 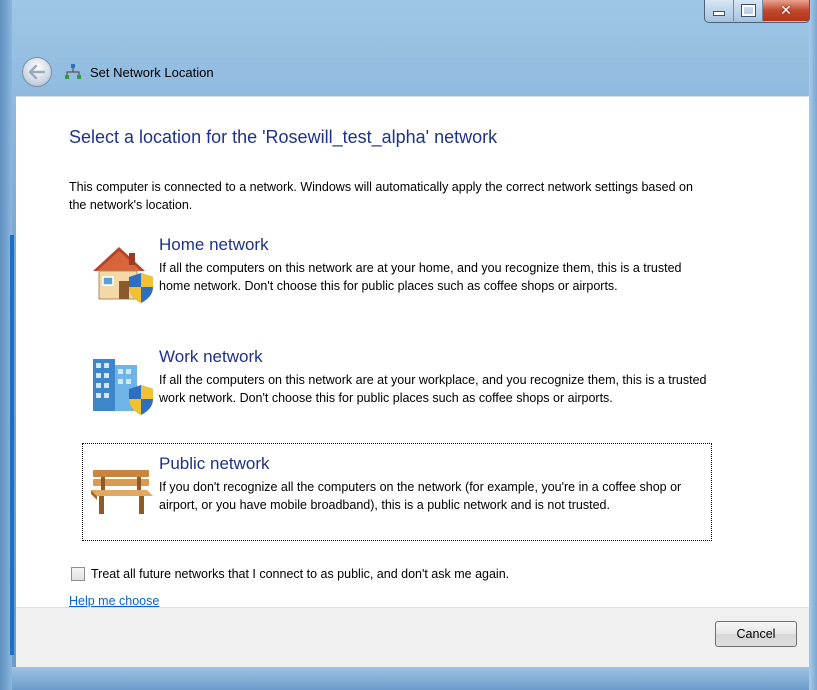 I want to click on minimize-button, so click(x=719, y=10).